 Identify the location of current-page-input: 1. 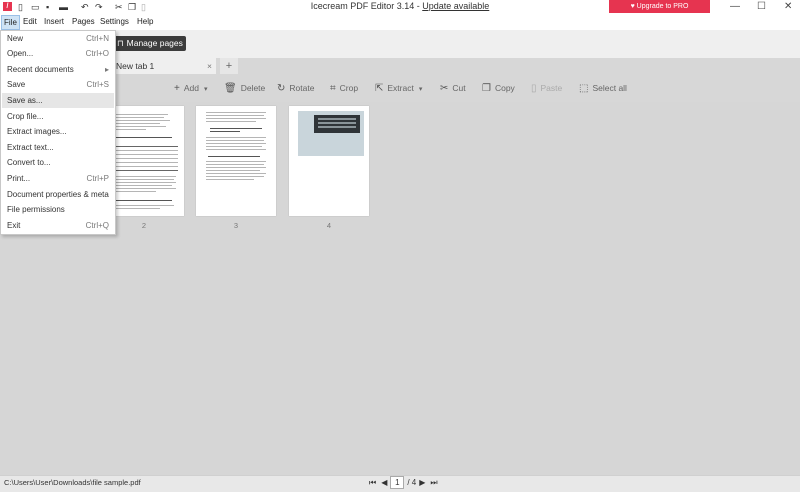
(397, 482).